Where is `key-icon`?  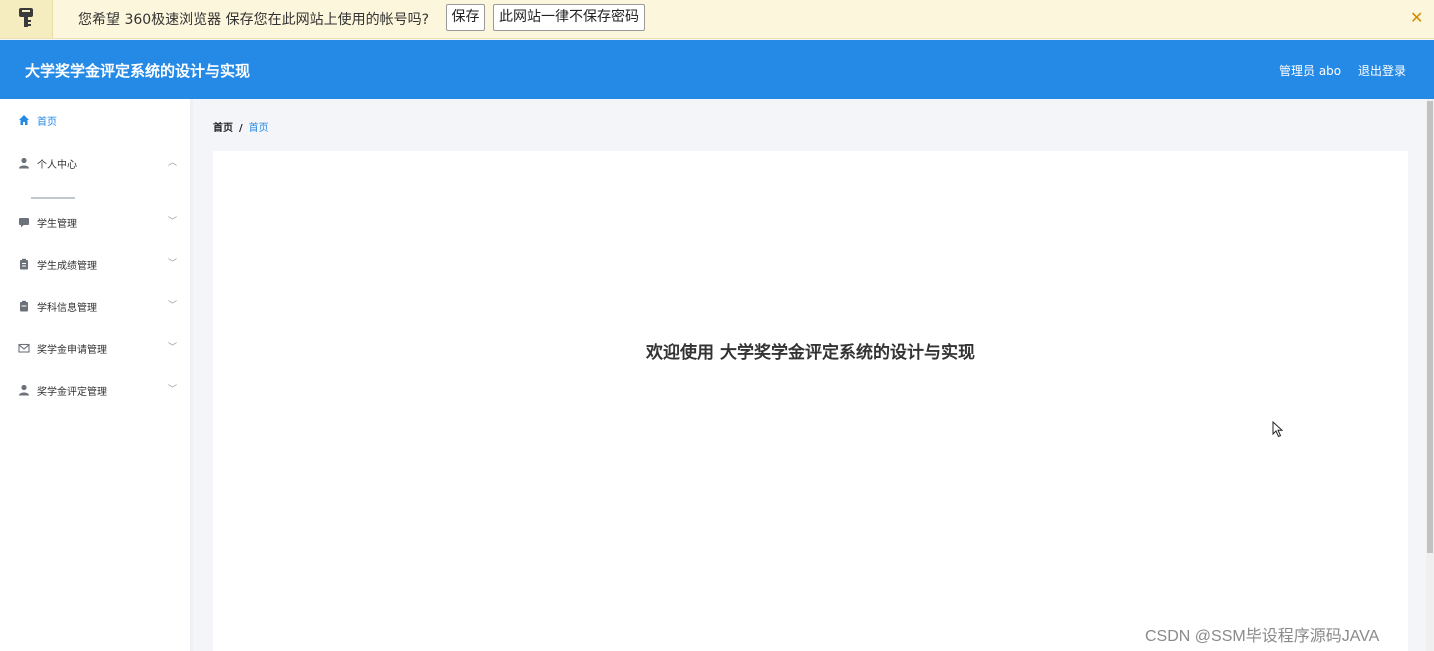 key-icon is located at coordinates (26, 19).